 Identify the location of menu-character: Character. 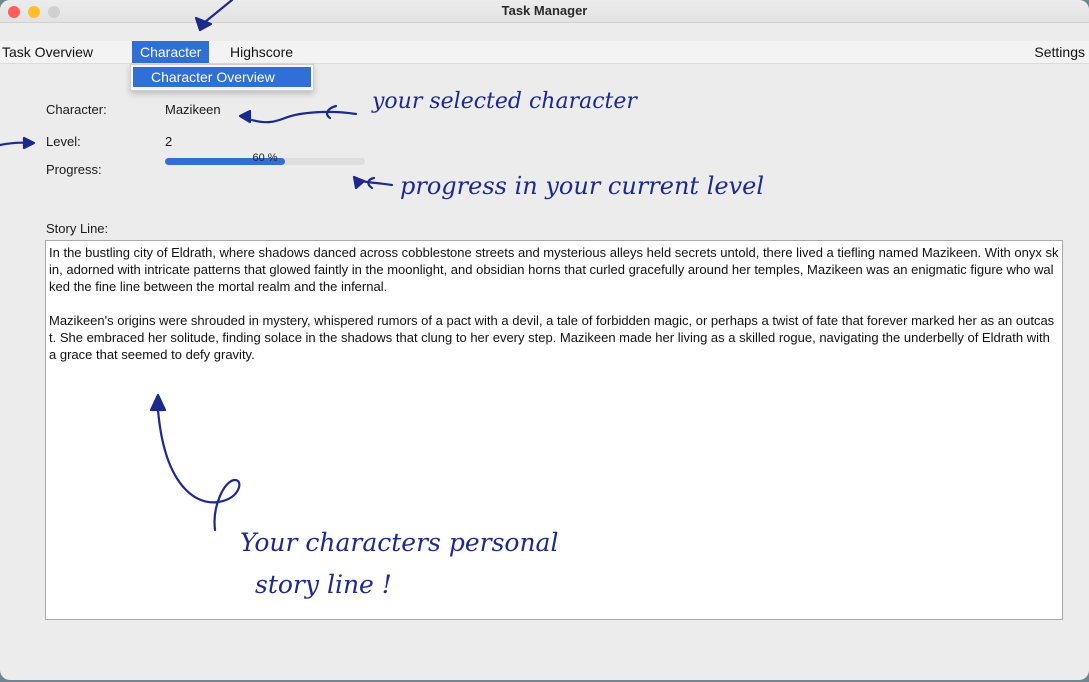
(171, 52).